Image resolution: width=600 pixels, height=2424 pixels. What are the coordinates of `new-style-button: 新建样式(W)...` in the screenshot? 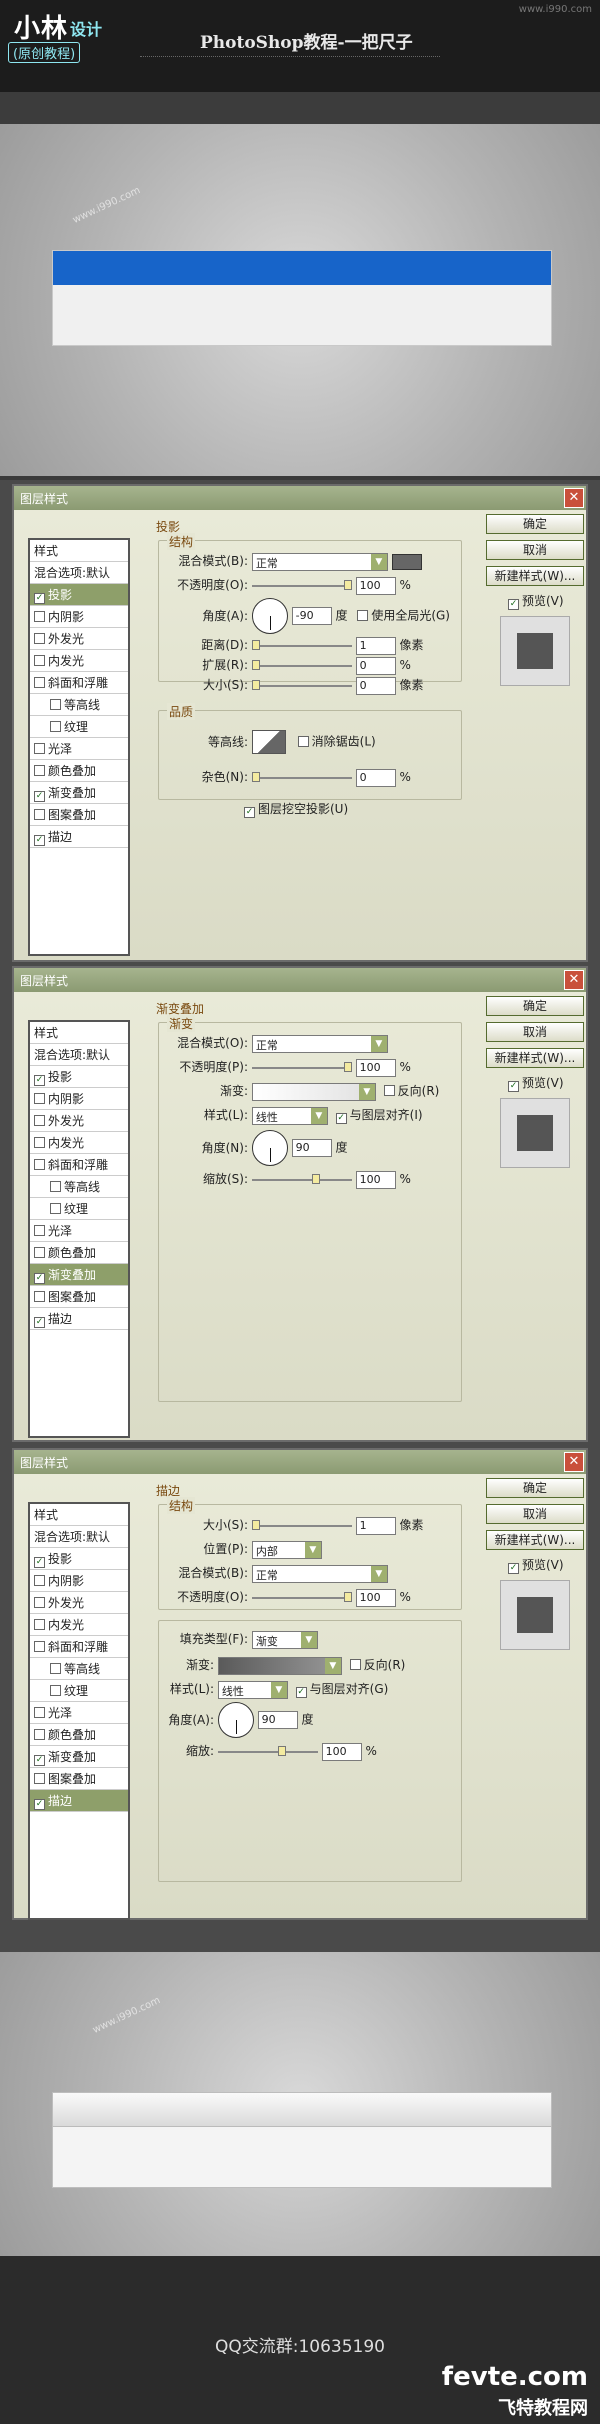 It's located at (535, 576).